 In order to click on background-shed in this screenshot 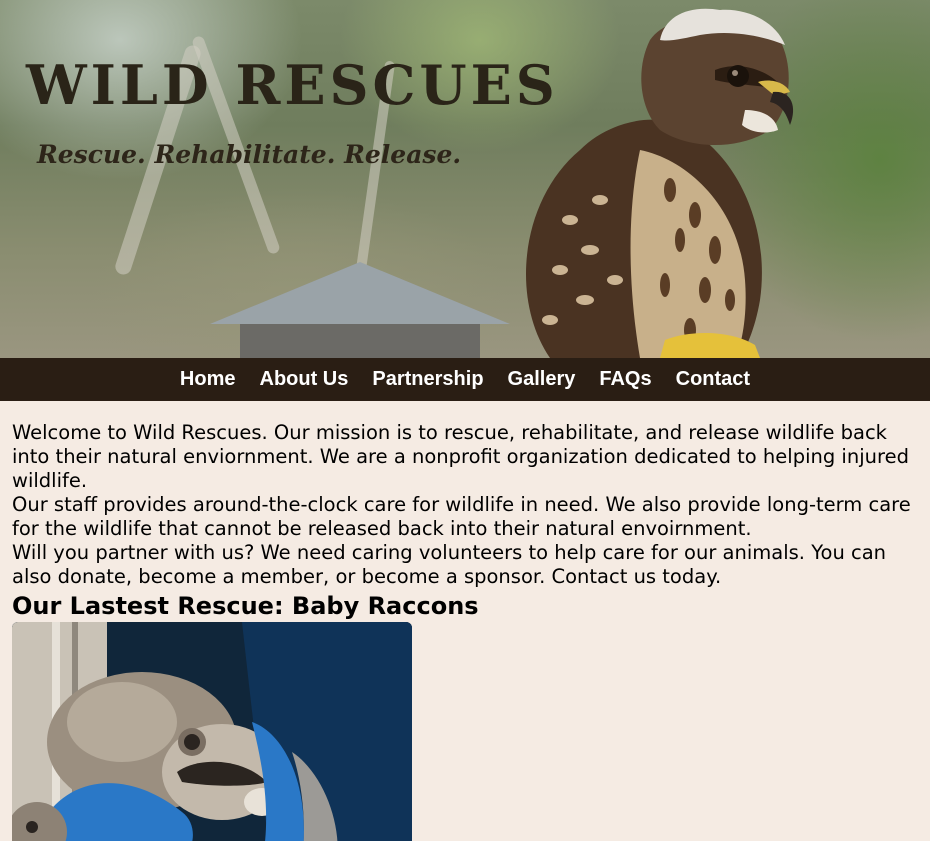, I will do `click(360, 310)`.